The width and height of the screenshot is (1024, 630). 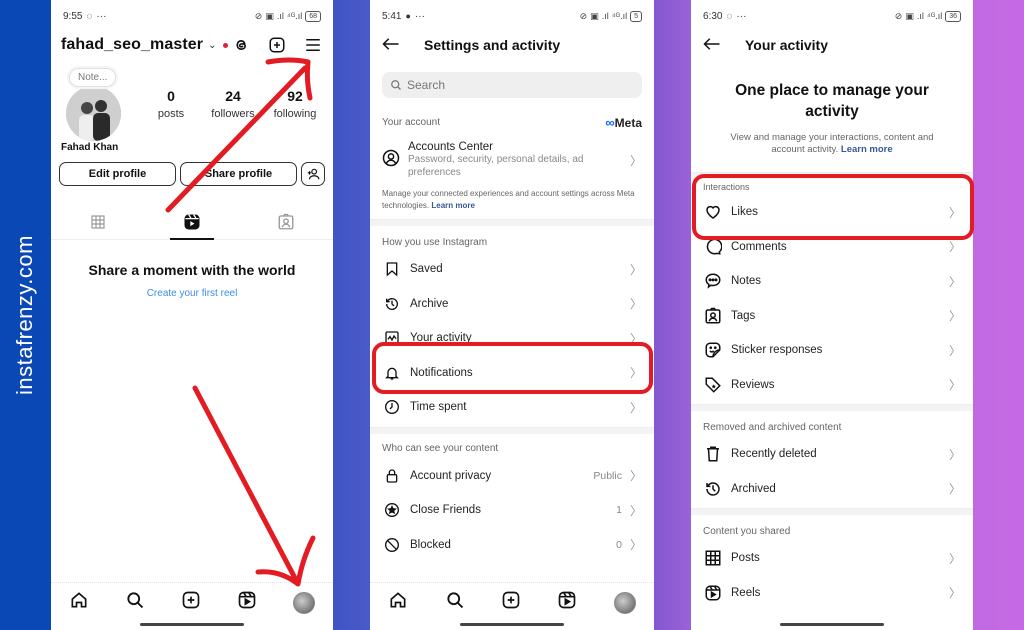 I want to click on menu-item-archived: Archived 〉, so click(x=832, y=489).